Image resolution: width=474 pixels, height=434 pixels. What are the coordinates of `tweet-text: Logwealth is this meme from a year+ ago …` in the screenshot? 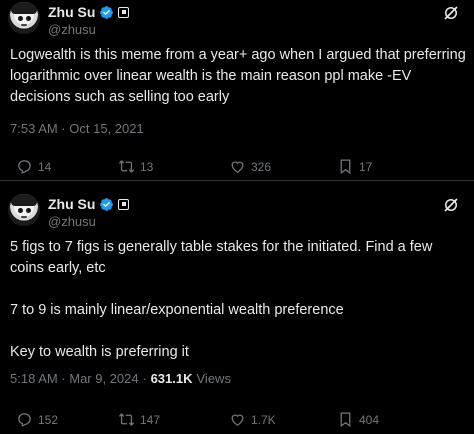 It's located at (240, 76).